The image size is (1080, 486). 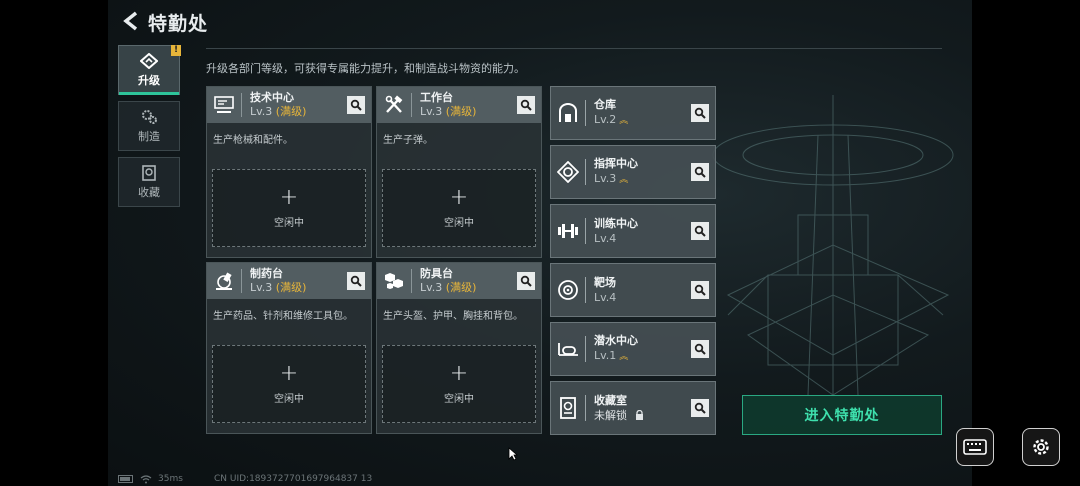 I want to click on side-nav: ! 升级 制造 收藏, so click(x=149, y=129).